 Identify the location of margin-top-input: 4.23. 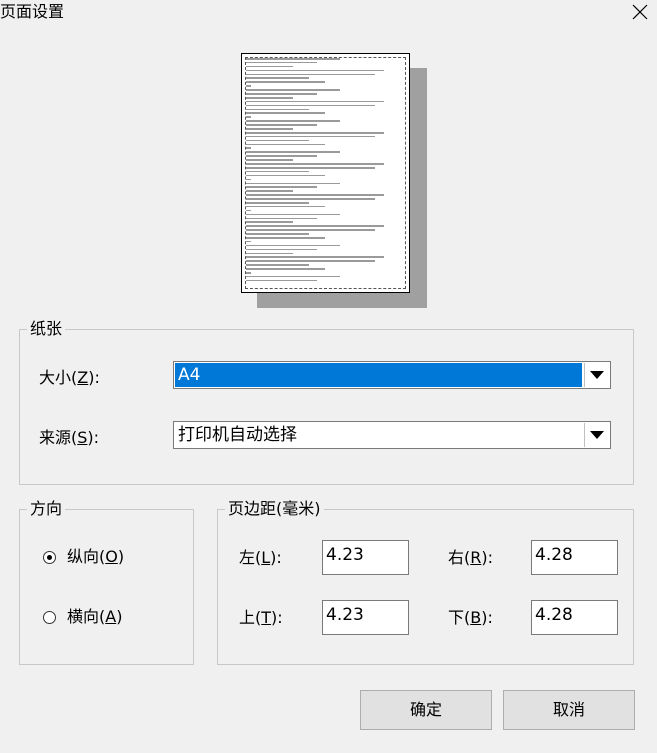
(365, 617).